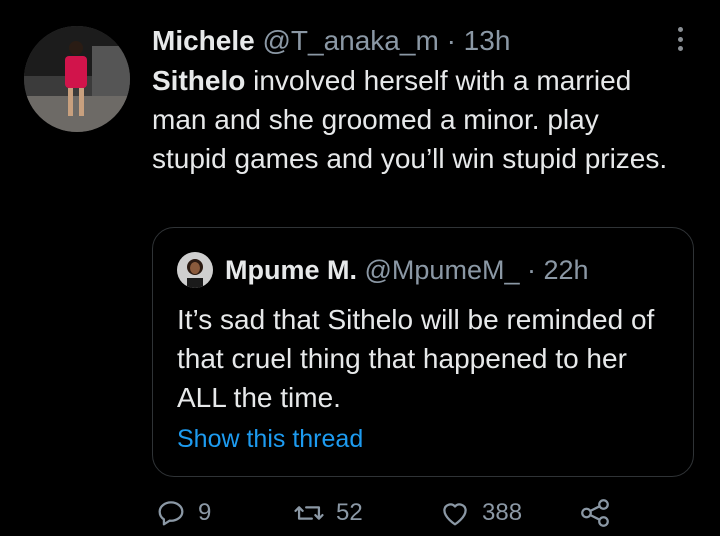 The width and height of the screenshot is (720, 536). I want to click on display-name: Michele, so click(203, 40).